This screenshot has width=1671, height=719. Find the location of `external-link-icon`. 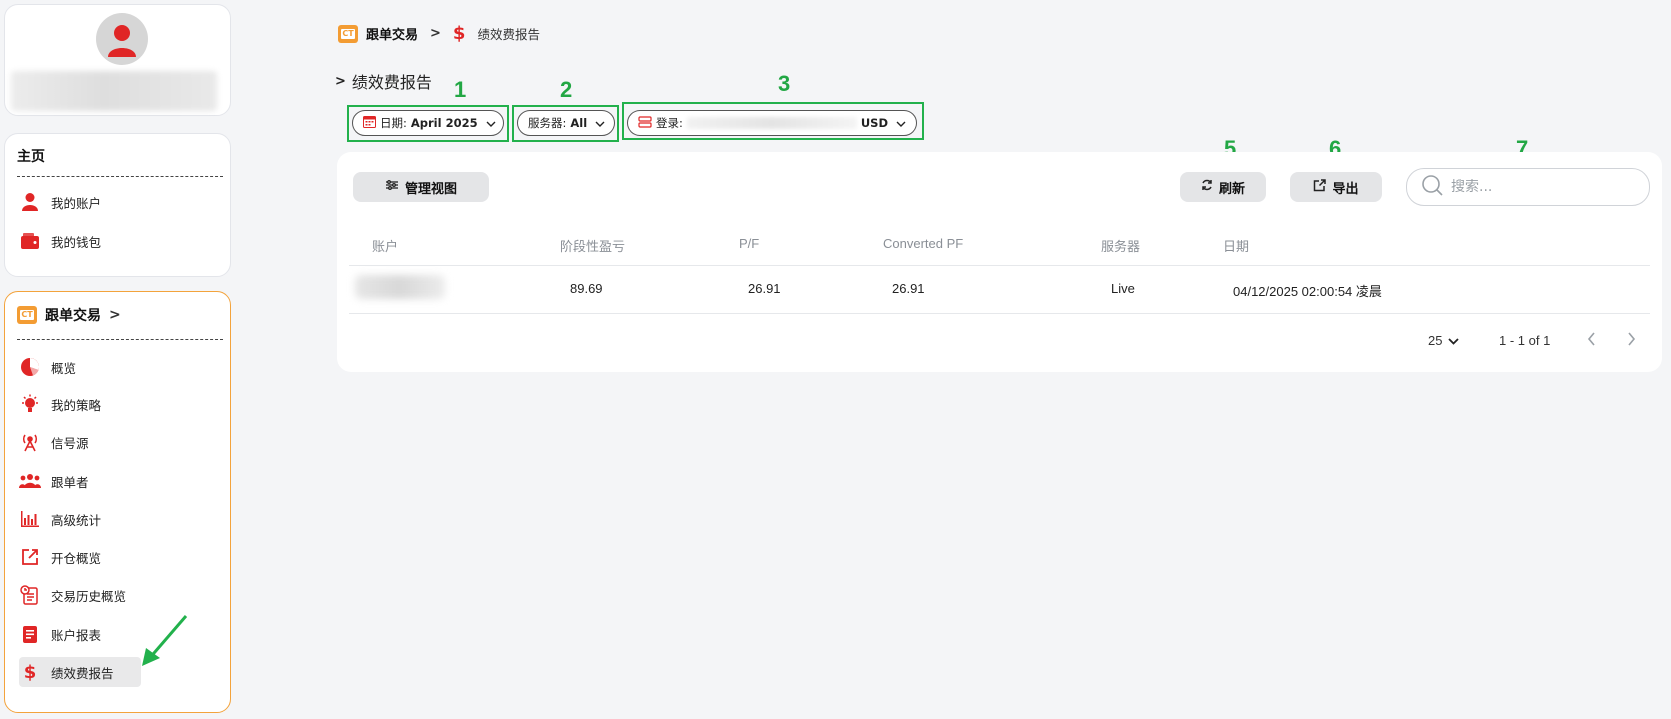

external-link-icon is located at coordinates (30, 557).